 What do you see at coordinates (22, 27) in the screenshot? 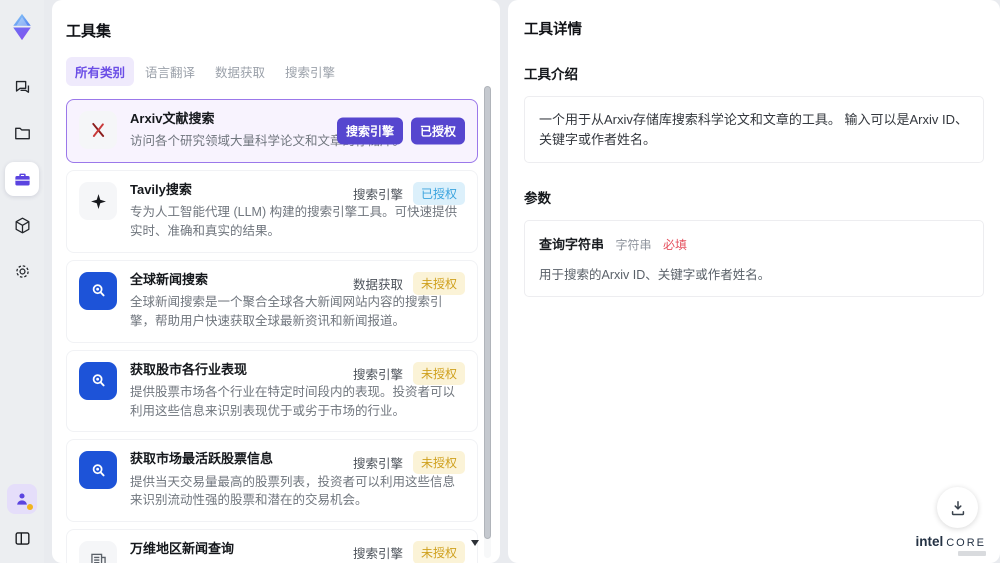
I see `app-logo-icon` at bounding box center [22, 27].